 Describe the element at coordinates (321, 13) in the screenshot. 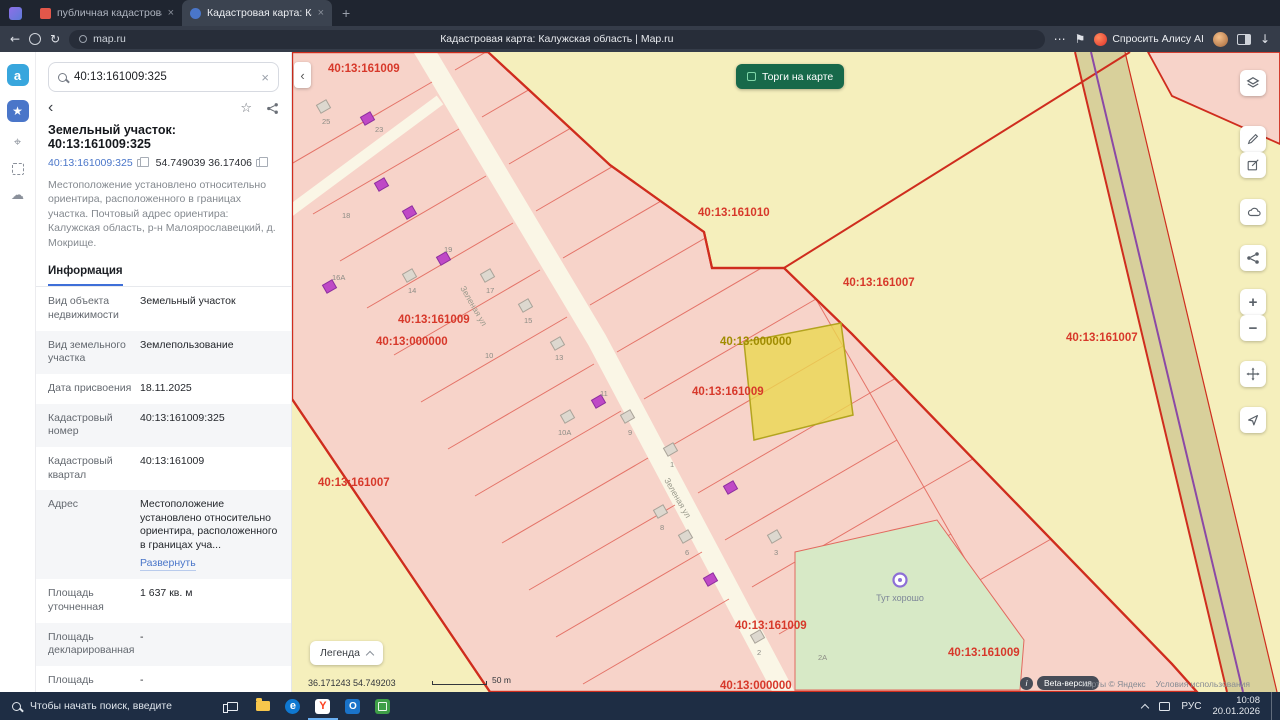

I see `tab2-close-icon: ×` at that location.